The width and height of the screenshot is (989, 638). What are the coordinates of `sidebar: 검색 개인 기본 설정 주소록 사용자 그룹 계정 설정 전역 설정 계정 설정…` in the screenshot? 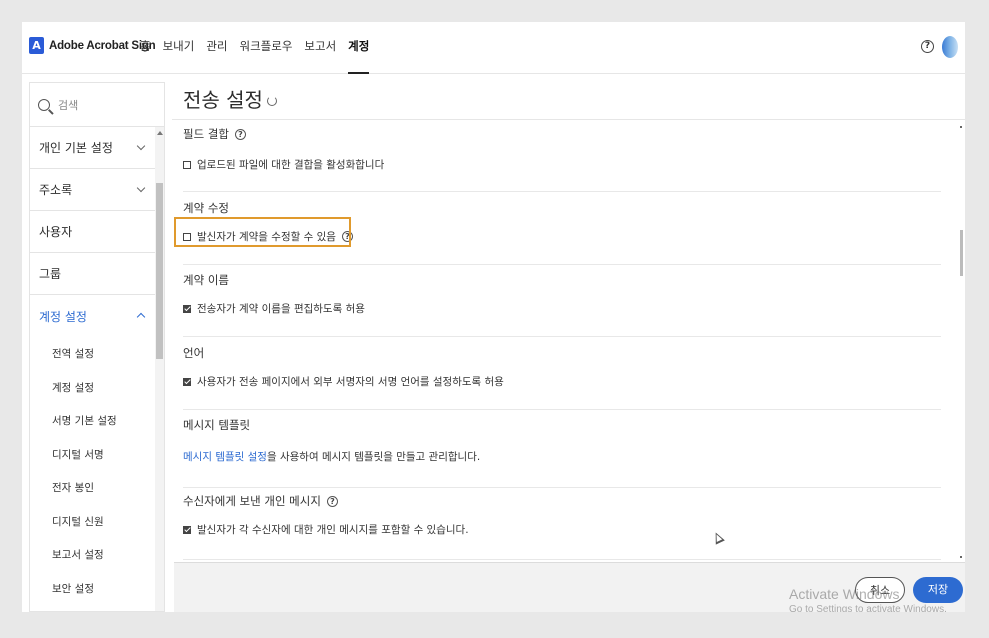 It's located at (97, 347).